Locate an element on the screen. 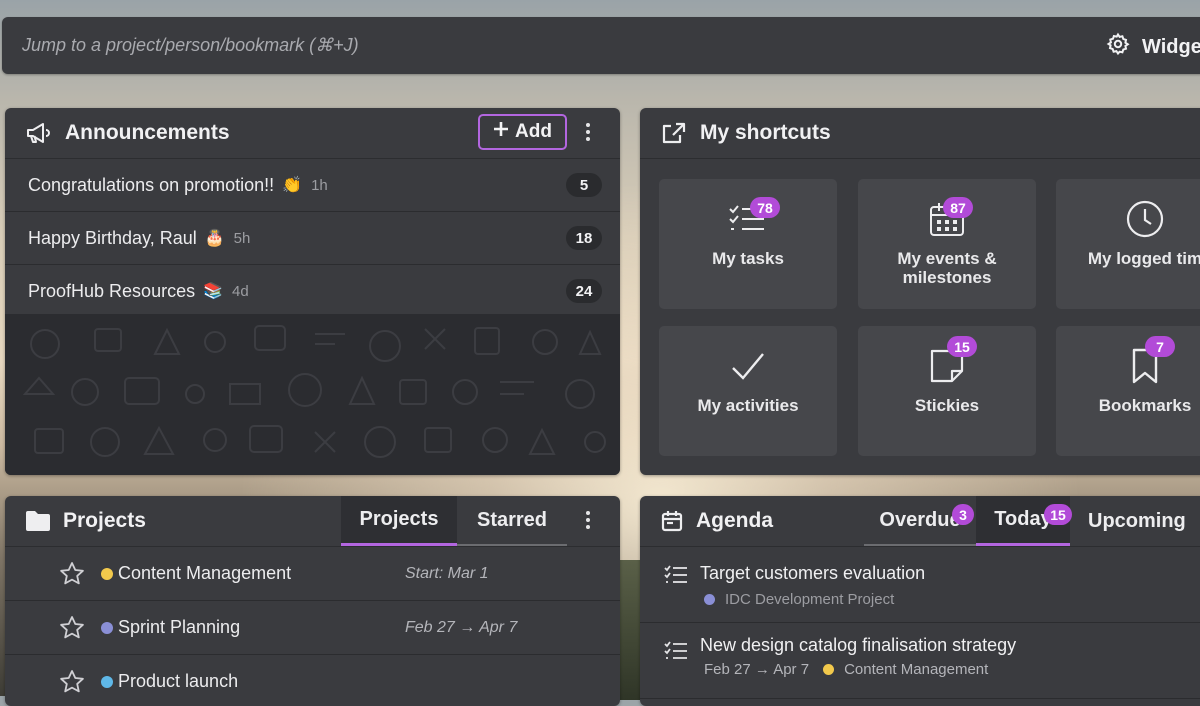 The image size is (1200, 706). tab-label: Upcoming is located at coordinates (1137, 520).